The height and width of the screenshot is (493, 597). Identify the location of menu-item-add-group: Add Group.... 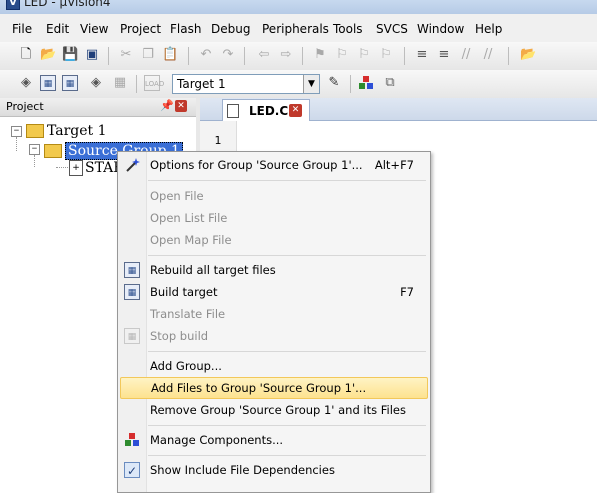
(274, 366).